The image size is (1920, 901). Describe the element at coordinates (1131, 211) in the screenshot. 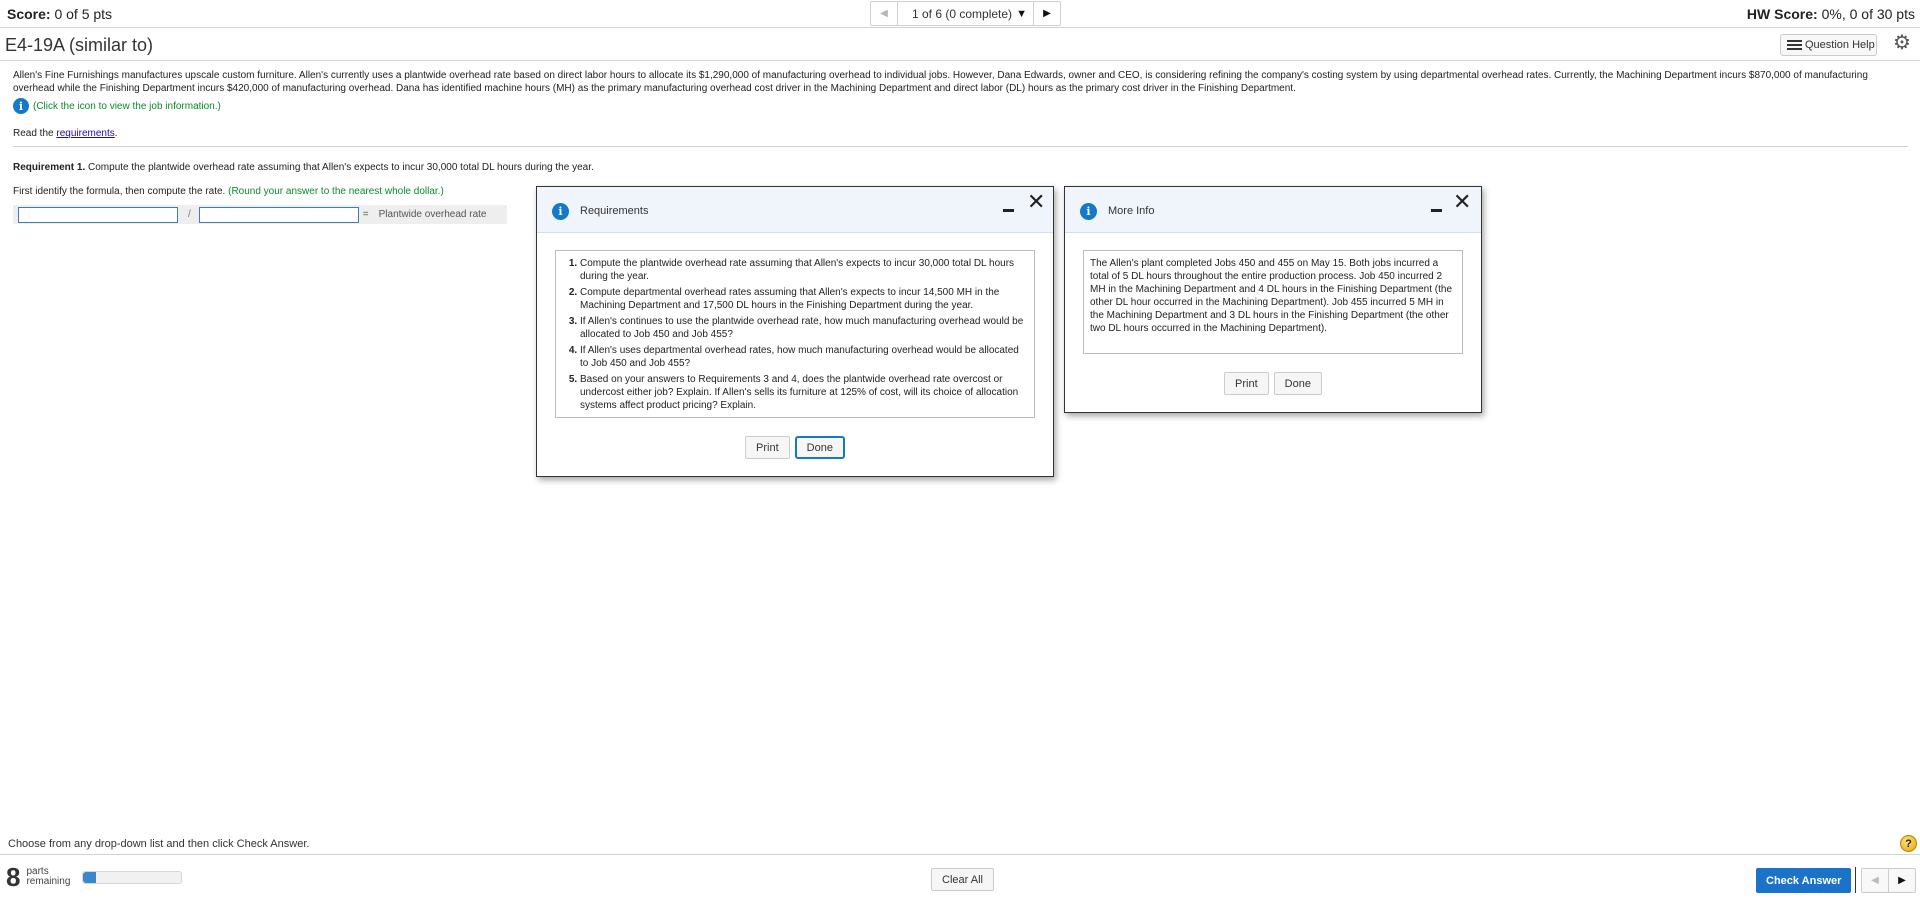

I see `more-info-dialog-title: More Info` at that location.